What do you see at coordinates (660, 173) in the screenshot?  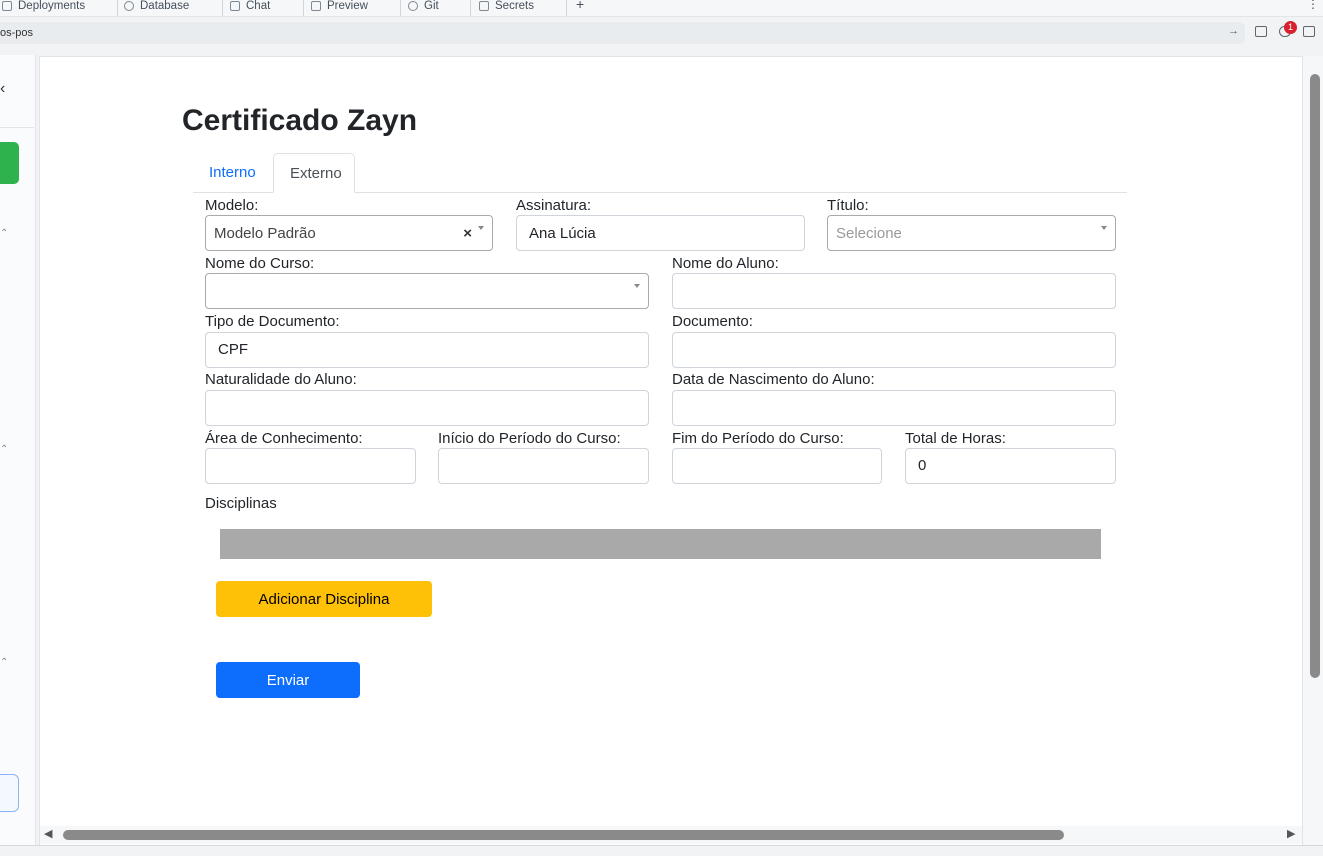 I see `form-tabs: Interno Externo` at bounding box center [660, 173].